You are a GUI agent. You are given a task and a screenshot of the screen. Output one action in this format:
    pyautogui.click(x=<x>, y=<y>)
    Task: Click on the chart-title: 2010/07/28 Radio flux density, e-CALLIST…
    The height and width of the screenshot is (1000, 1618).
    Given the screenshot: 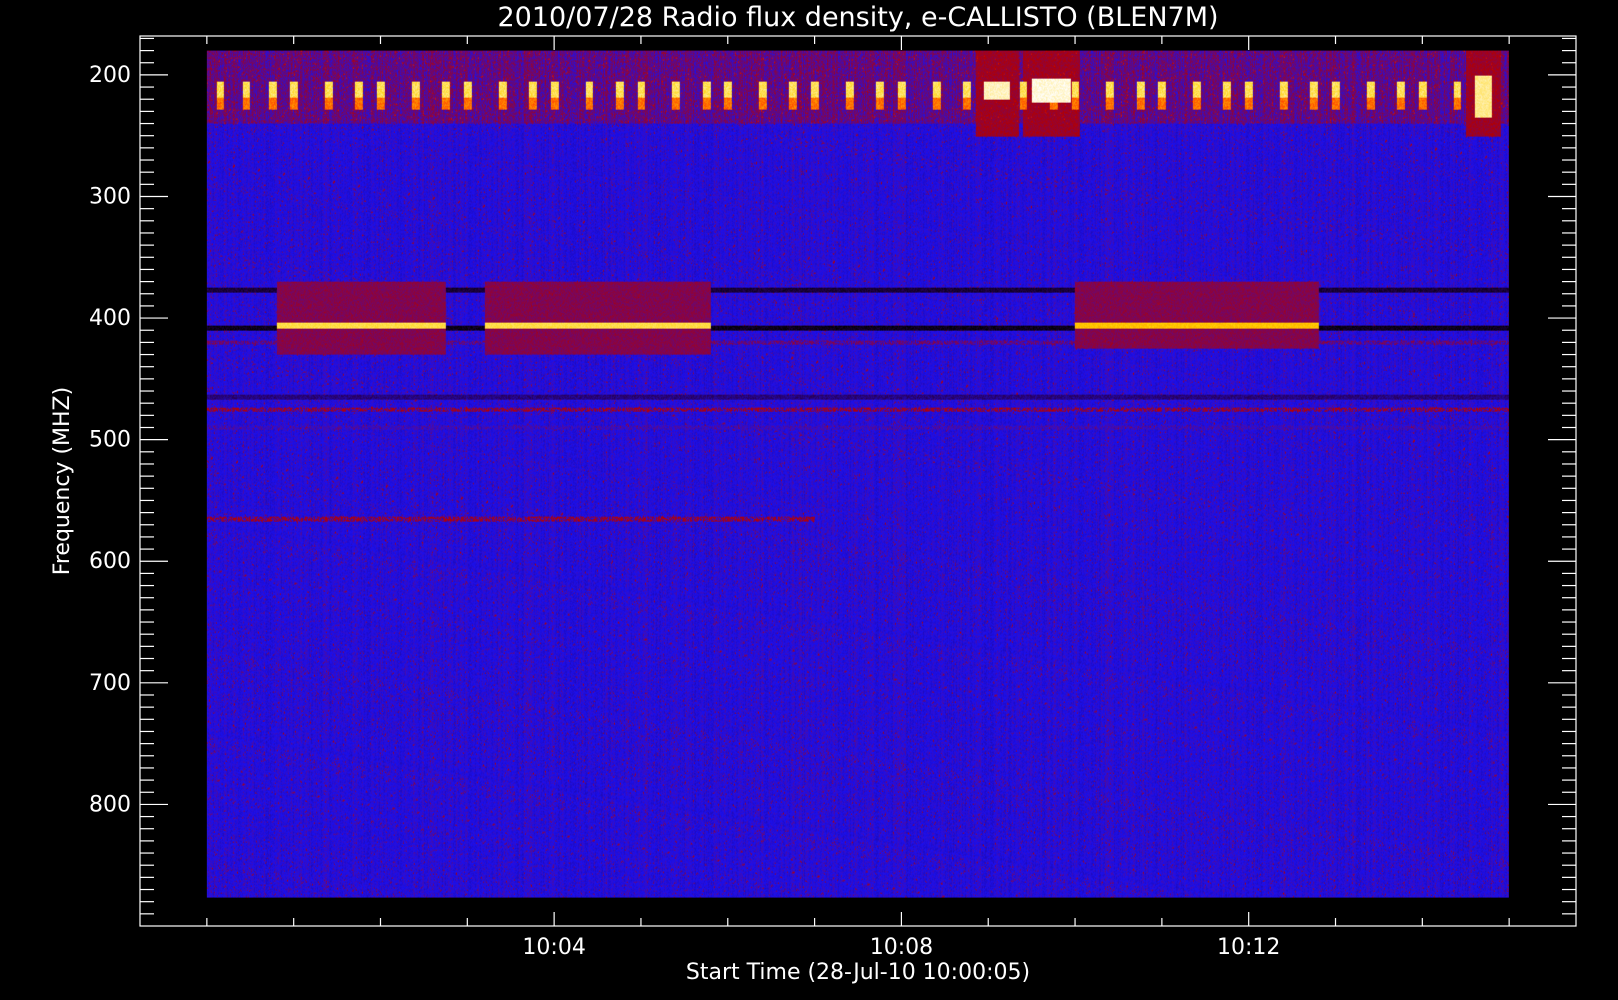 What is the action you would take?
    pyautogui.click(x=857, y=17)
    